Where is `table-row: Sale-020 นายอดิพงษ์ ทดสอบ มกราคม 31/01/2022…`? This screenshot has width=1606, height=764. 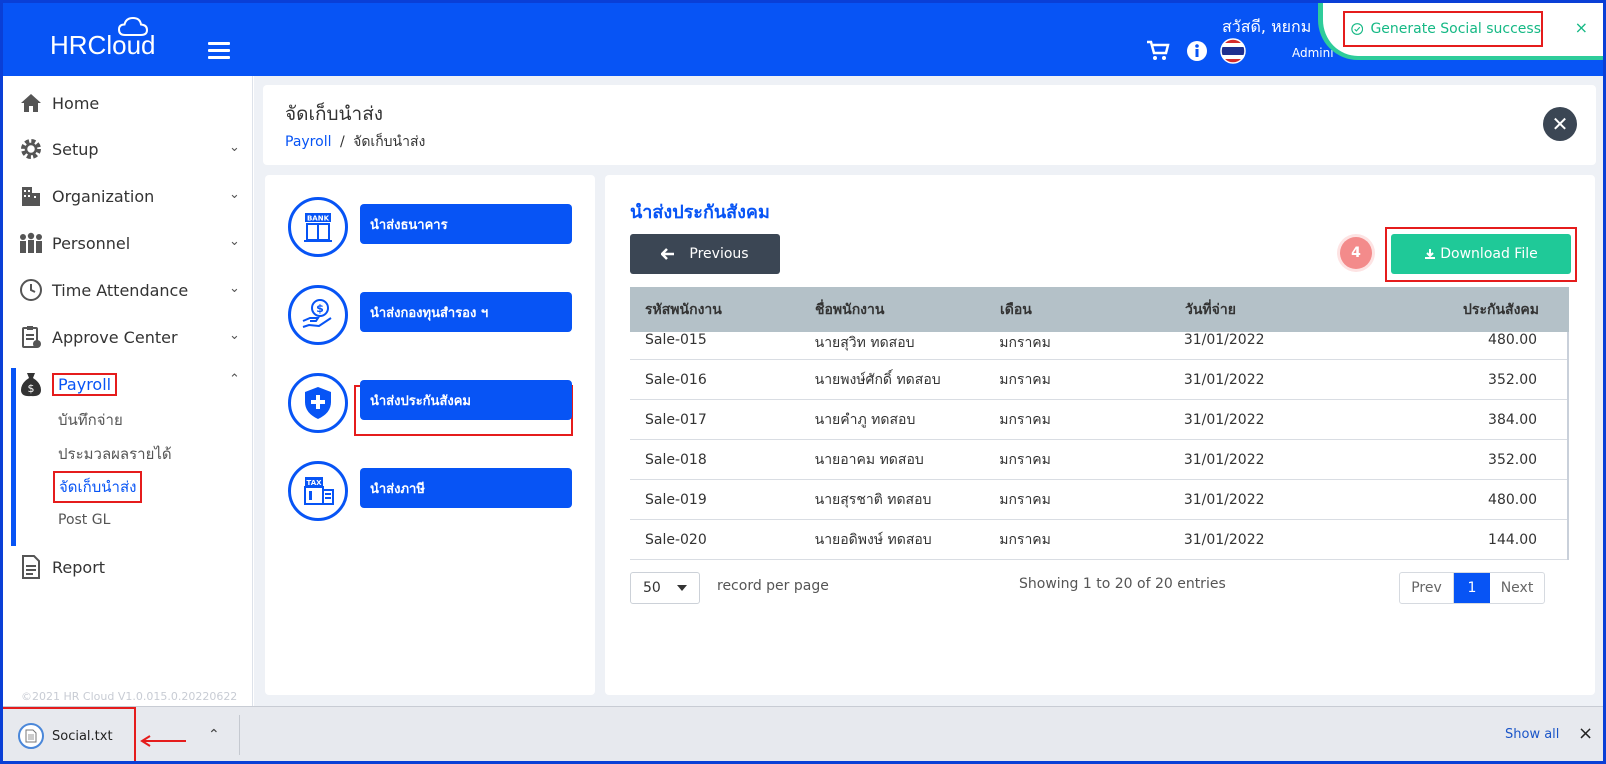
table-row: Sale-020 นายอดิพงษ์ ทดสอบ มกราคม 31/01/2022… is located at coordinates (1098, 540).